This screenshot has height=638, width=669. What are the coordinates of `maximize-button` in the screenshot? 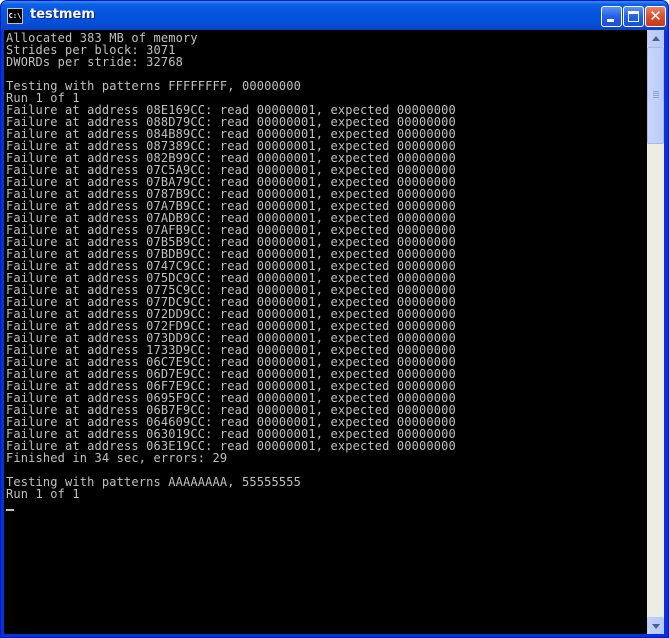 It's located at (633, 16).